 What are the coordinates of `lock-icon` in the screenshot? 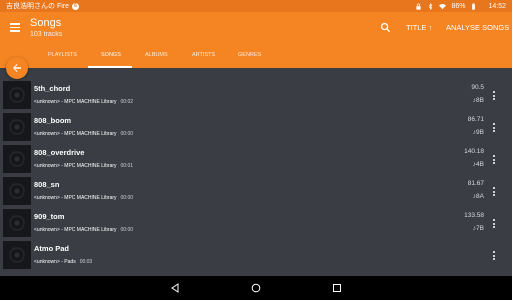 It's located at (419, 6).